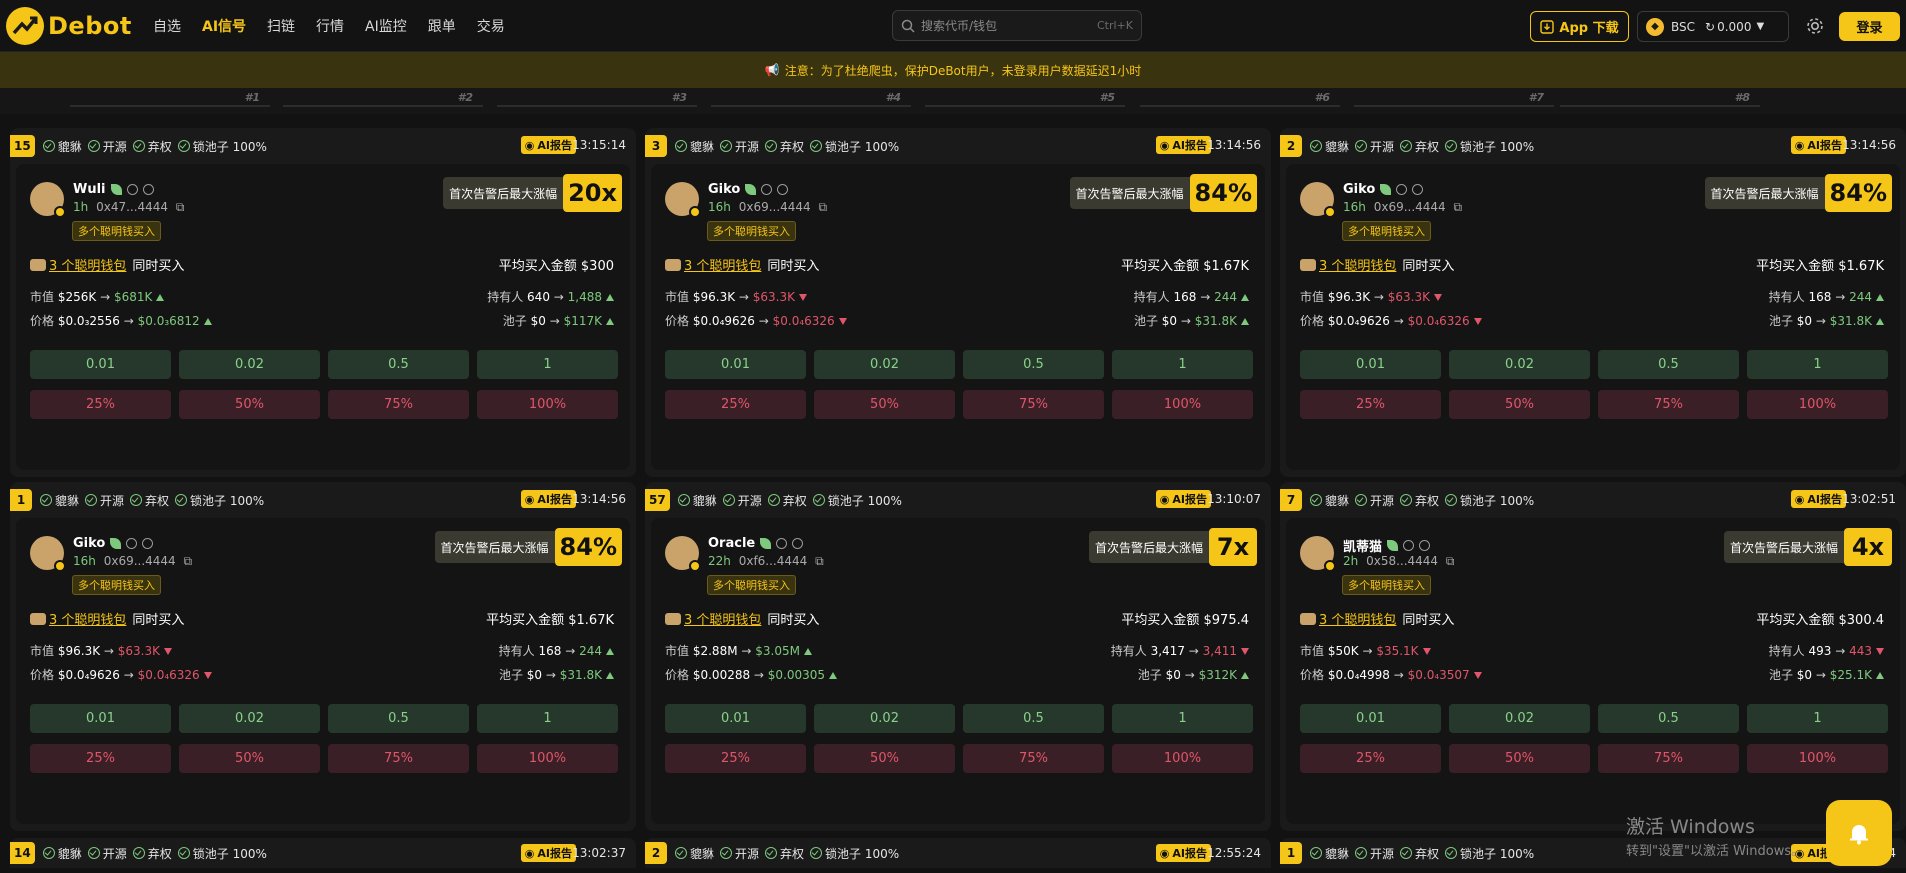  Describe the element at coordinates (724, 189) in the screenshot. I see `token-name: Giko` at that location.